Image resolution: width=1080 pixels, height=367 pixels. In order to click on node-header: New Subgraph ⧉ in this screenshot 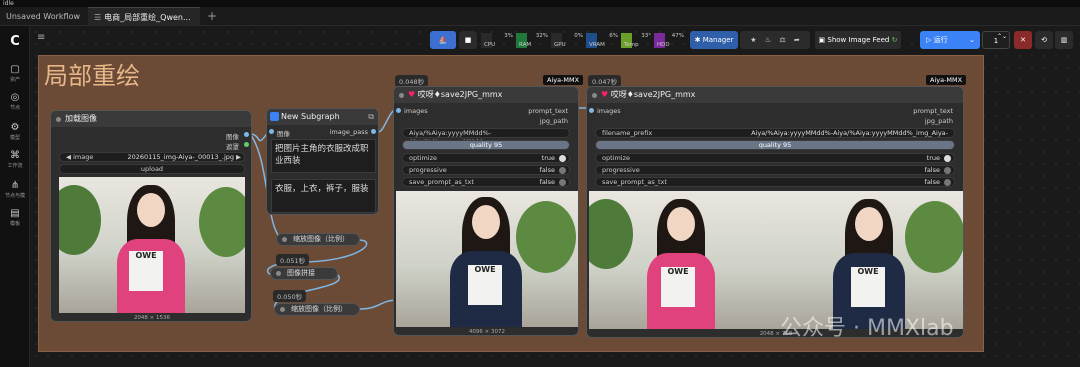, I will do `click(322, 117)`.